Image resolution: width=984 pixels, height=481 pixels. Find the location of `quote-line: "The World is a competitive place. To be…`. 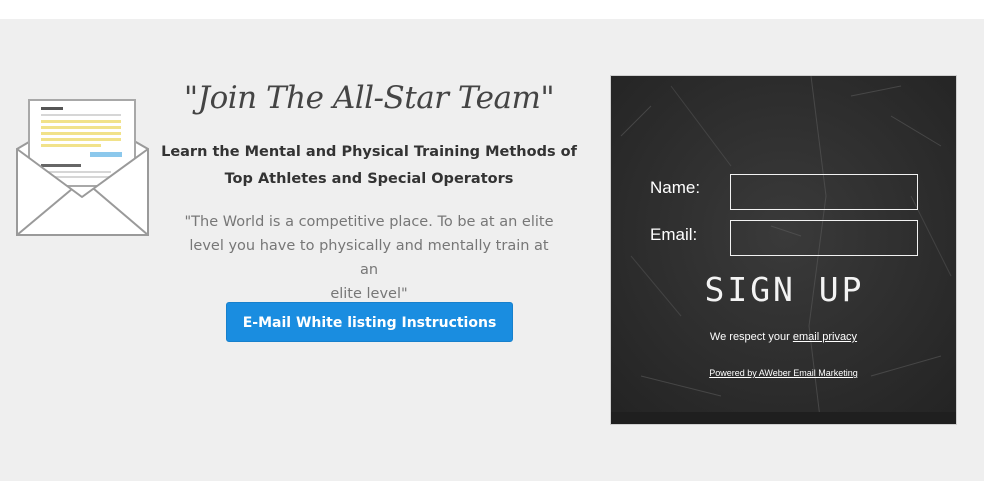

quote-line: "The World is a competitive place. To be… is located at coordinates (369, 222).